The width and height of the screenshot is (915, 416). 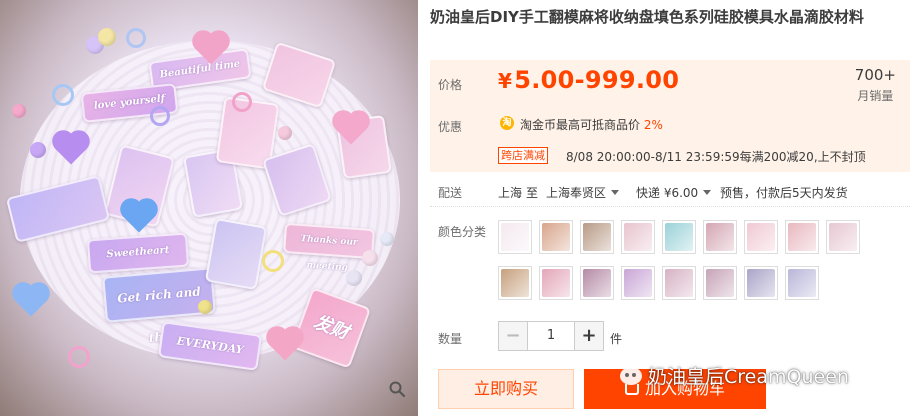 What do you see at coordinates (450, 193) in the screenshot?
I see `shipping-label: 配送` at bounding box center [450, 193].